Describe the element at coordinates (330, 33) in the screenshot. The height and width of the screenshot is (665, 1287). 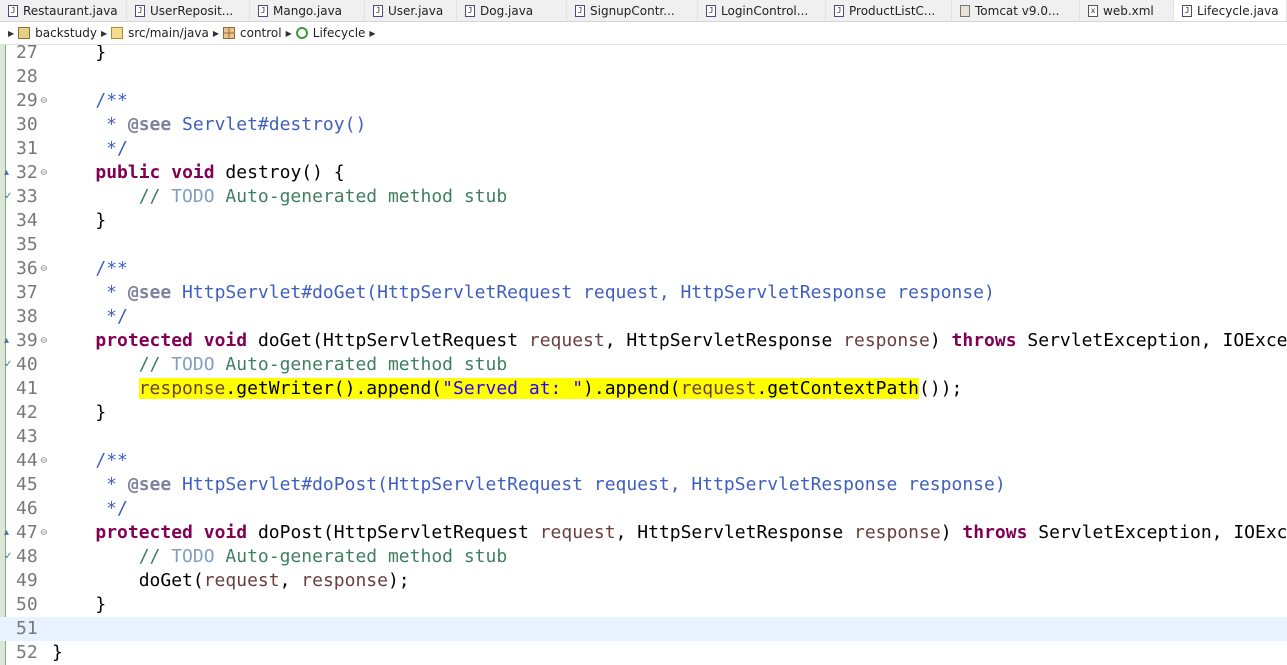
I see `breadcrumb-item-lifecycle: Lifecycle` at that location.